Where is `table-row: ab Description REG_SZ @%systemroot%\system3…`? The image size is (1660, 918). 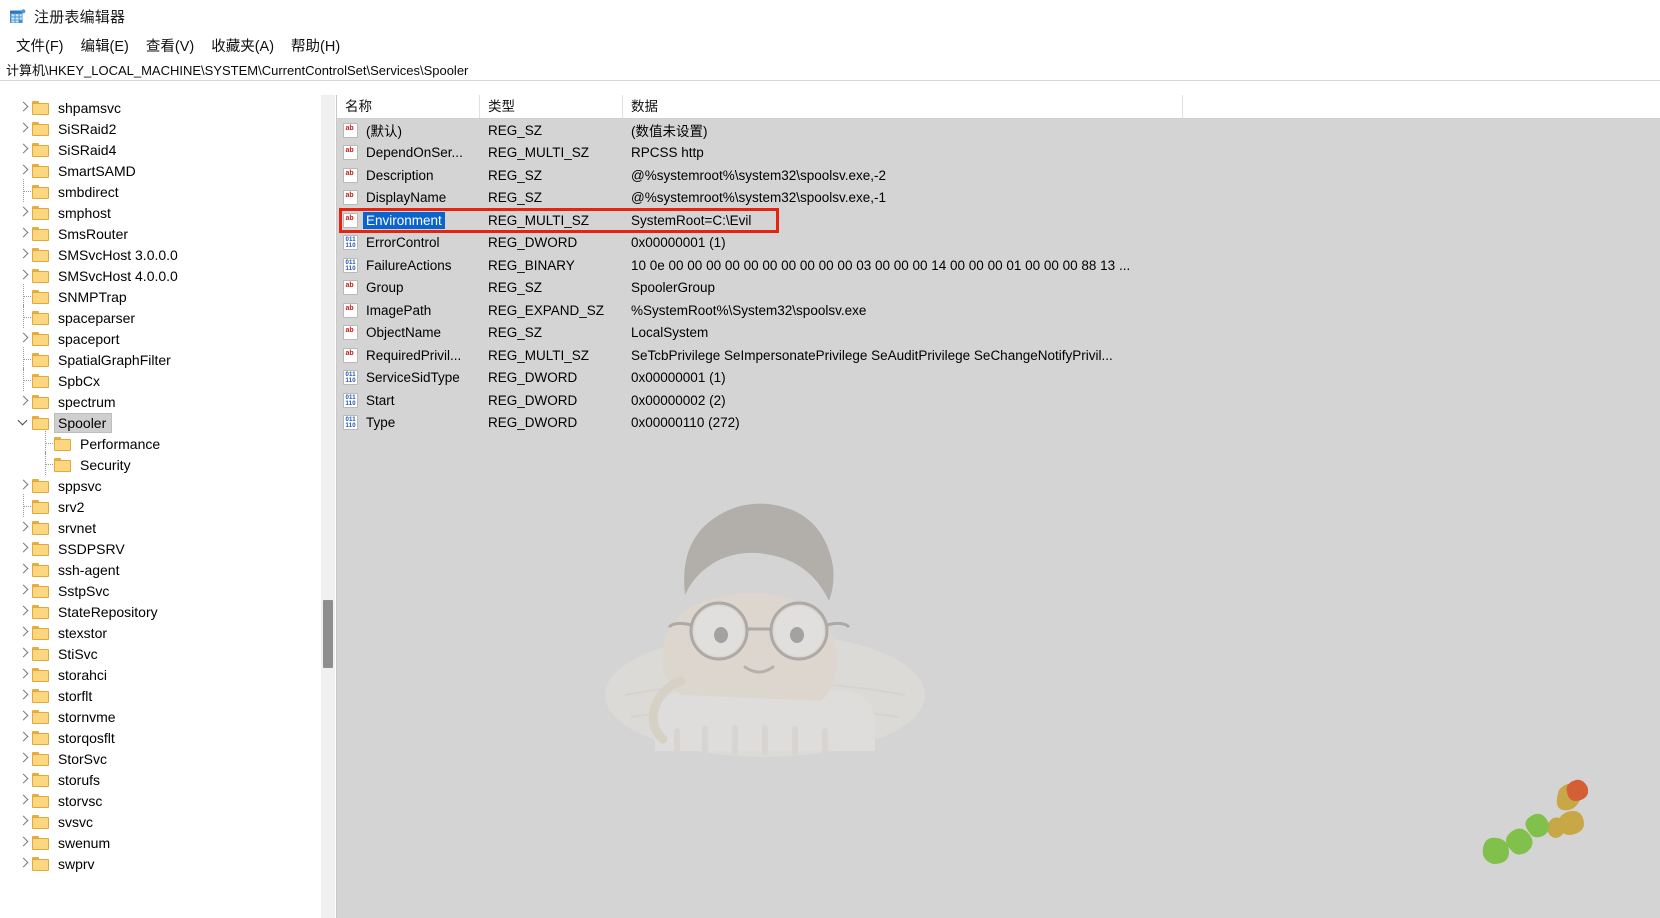 table-row: ab Description REG_SZ @%systemroot%\system3… is located at coordinates (998, 175).